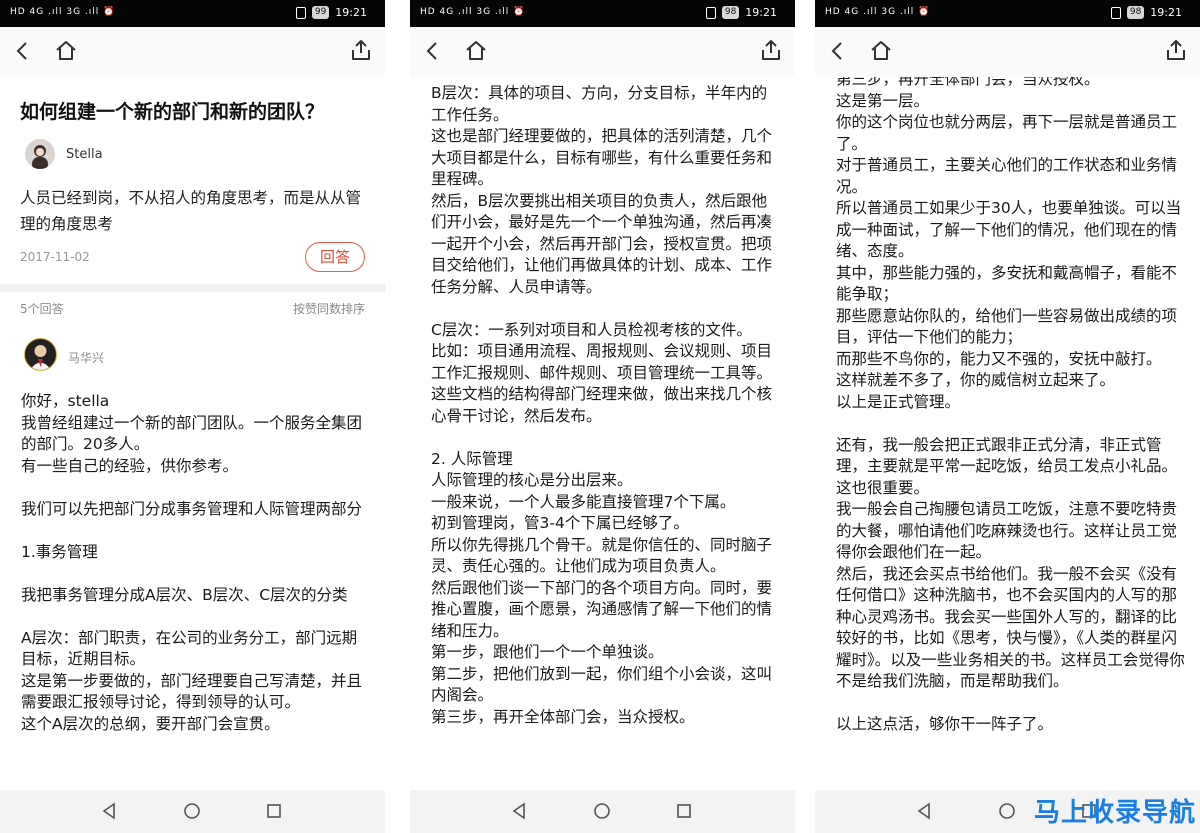 This screenshot has height=833, width=1200. Describe the element at coordinates (84, 154) in the screenshot. I see `asker-name: Stella` at that location.